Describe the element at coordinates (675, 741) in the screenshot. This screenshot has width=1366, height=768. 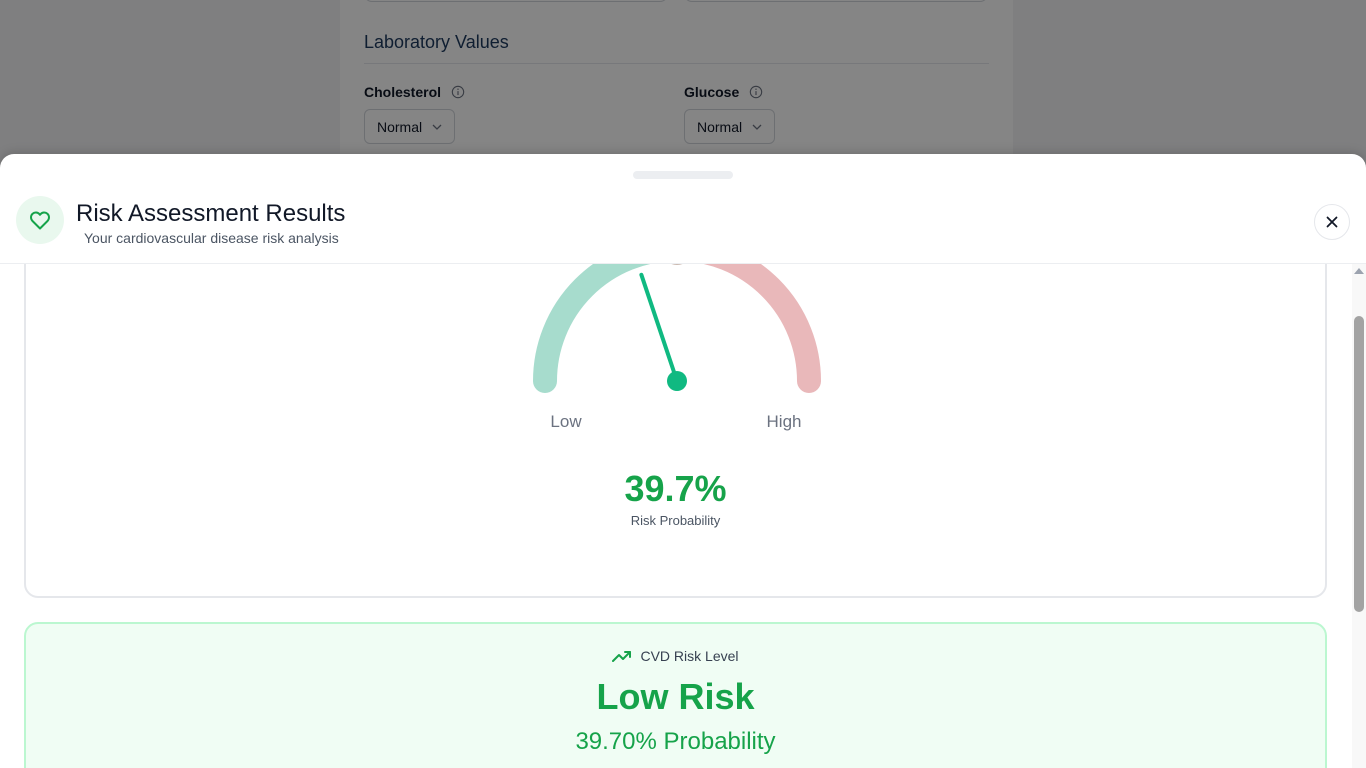
I see `risk-probability: 39.70% Probability` at that location.